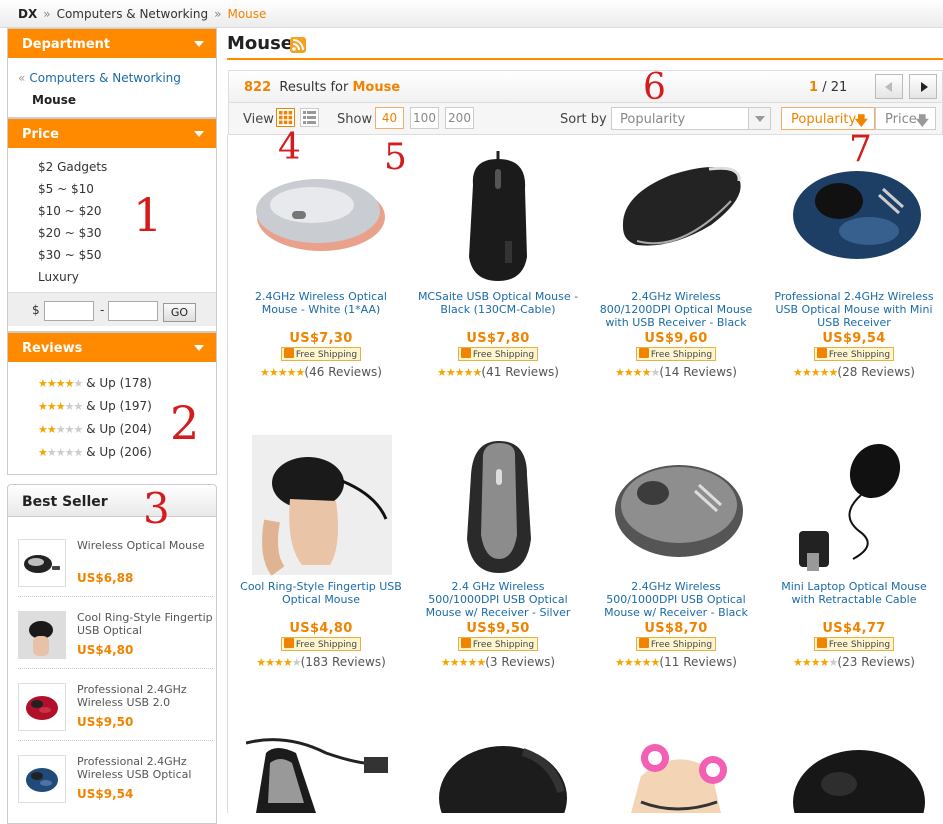 The image size is (943, 824). I want to click on review-count: (14 Reviews), so click(698, 372).